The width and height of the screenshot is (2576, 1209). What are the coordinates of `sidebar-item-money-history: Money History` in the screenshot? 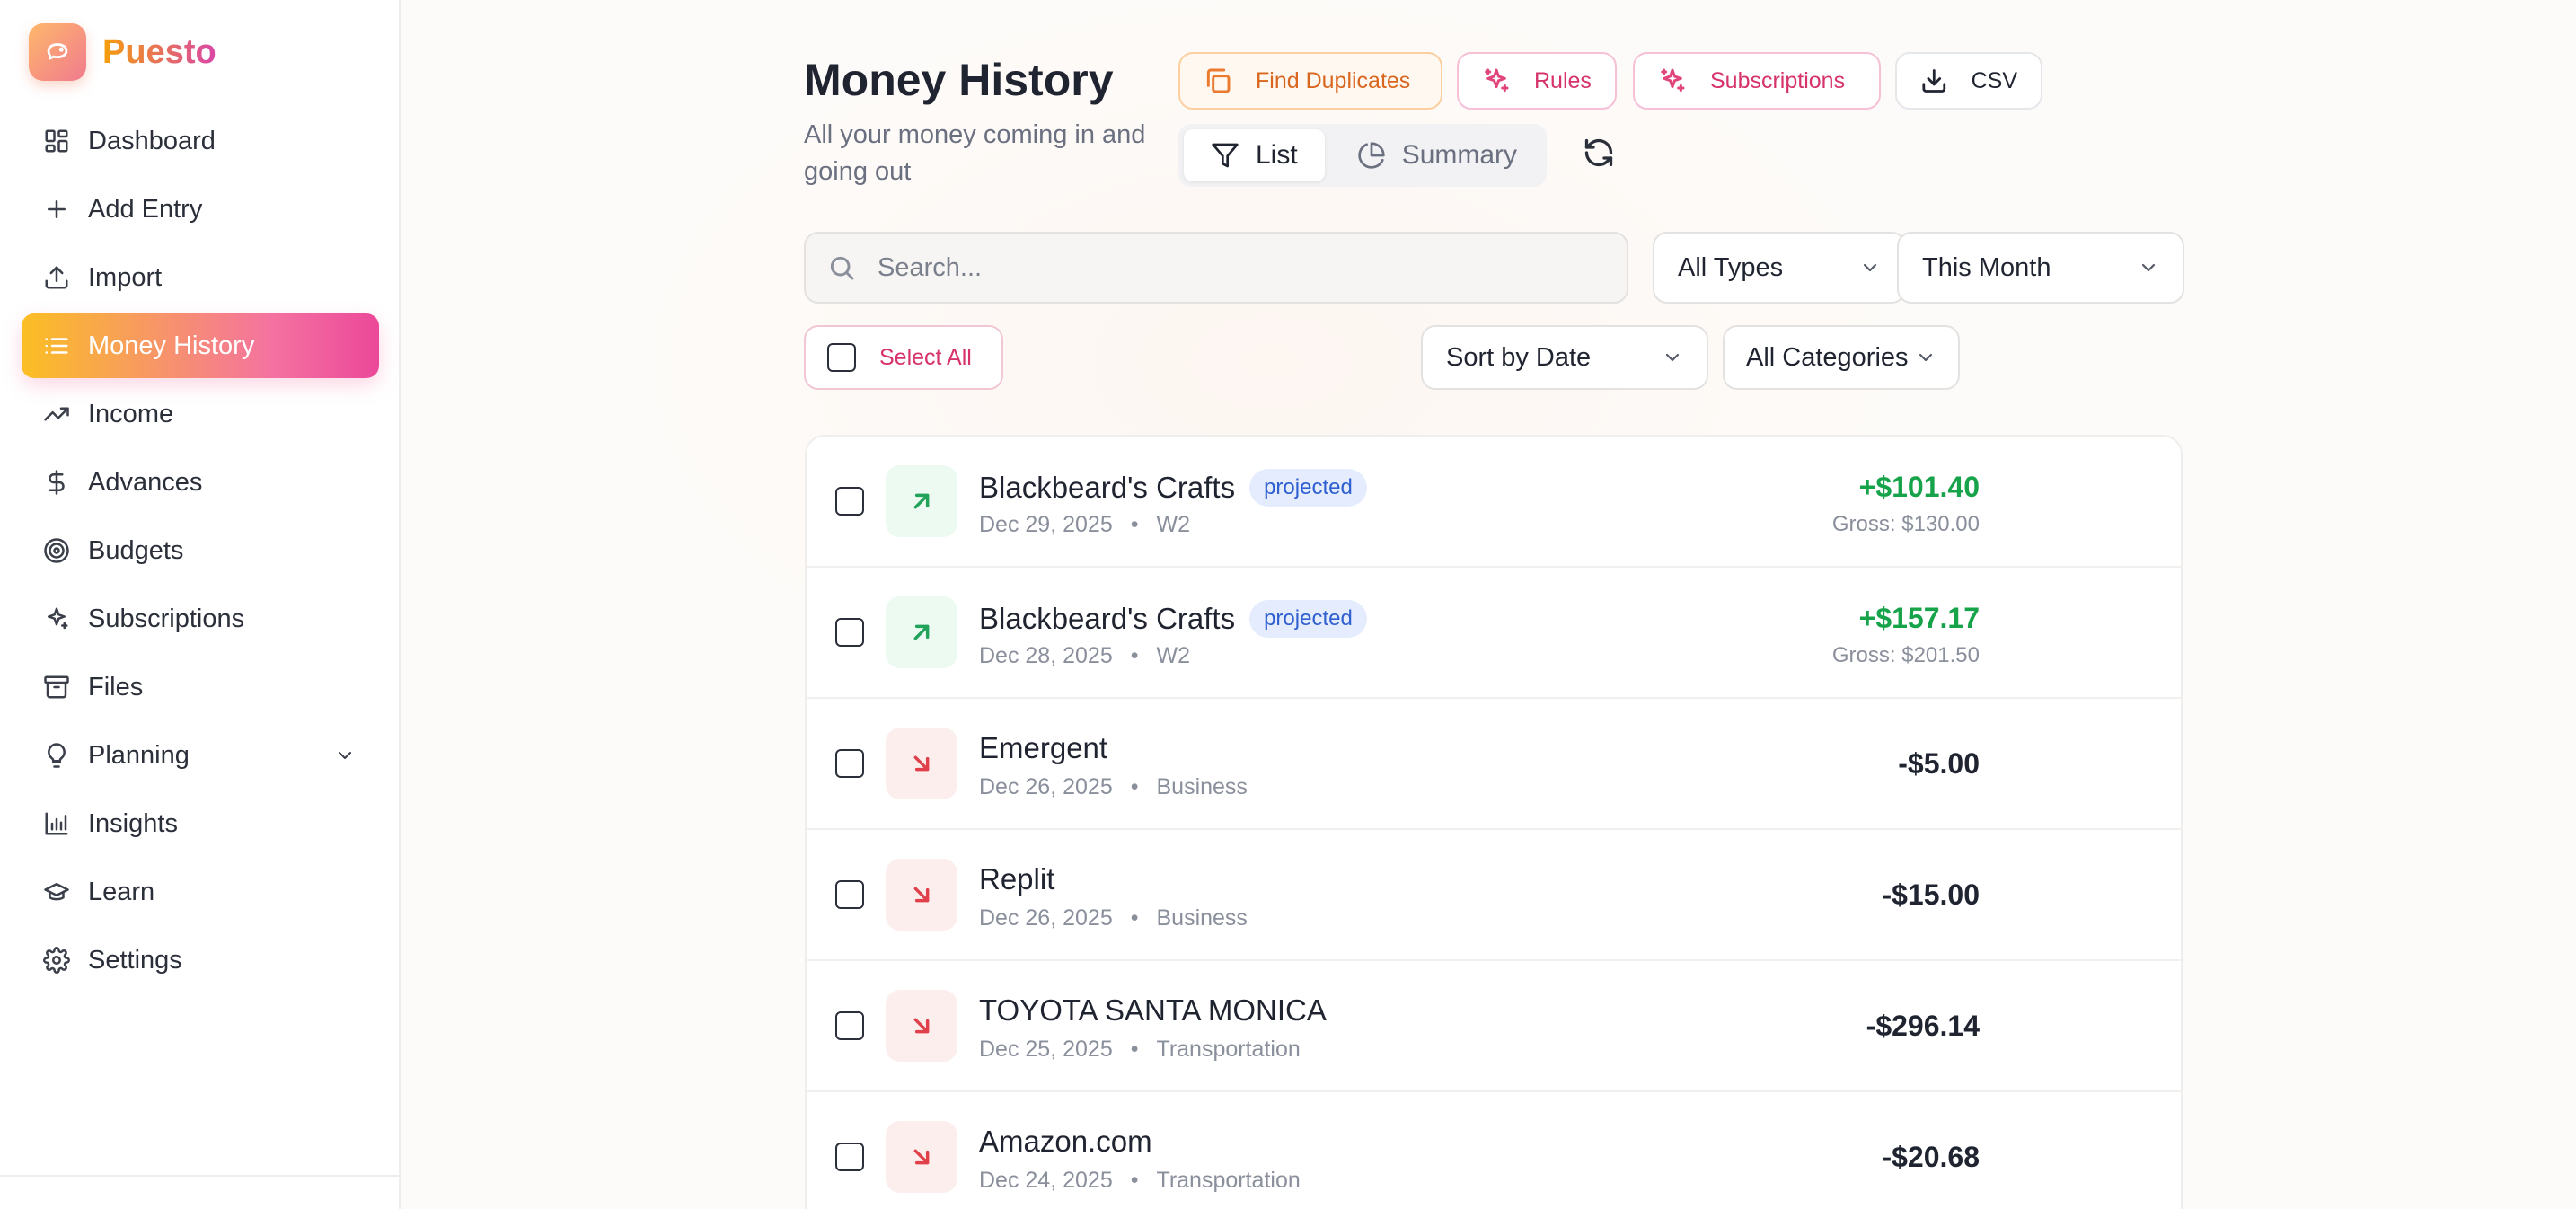 It's located at (200, 345).